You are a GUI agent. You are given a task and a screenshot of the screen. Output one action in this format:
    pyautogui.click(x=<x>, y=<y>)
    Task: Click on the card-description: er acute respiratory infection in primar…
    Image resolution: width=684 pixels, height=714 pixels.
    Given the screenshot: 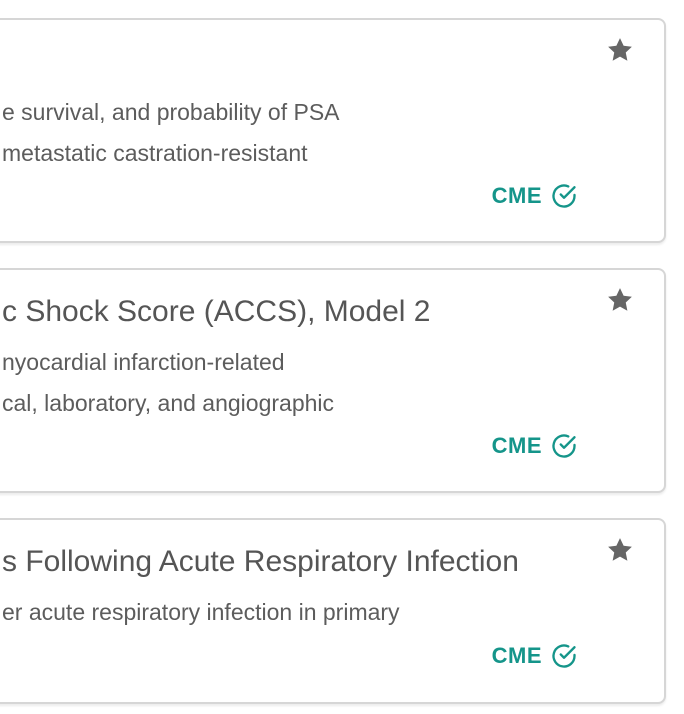 What is the action you would take?
    pyautogui.click(x=201, y=612)
    